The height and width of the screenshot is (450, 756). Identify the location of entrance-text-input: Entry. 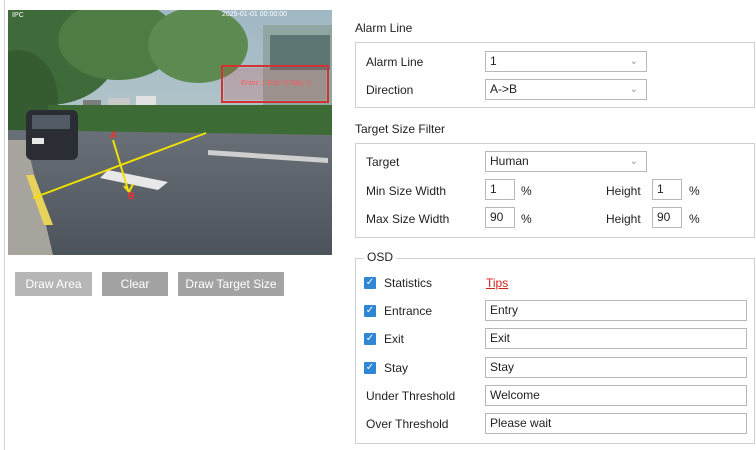
(616, 310).